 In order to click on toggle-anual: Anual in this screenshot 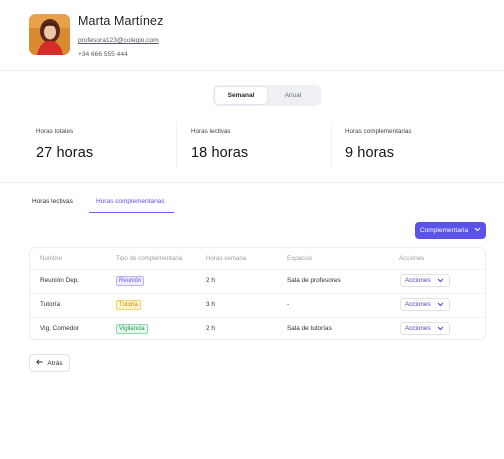, I will do `click(293, 95)`.